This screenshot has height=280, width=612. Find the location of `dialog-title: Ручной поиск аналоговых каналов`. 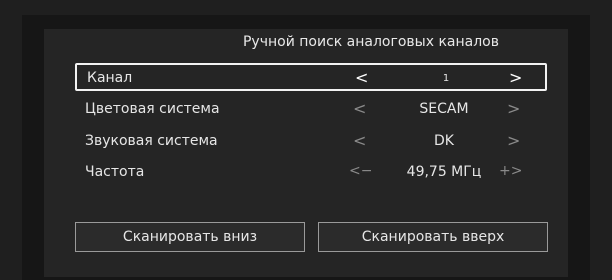

dialog-title: Ручной поиск аналоговых каналов is located at coordinates (370, 42).